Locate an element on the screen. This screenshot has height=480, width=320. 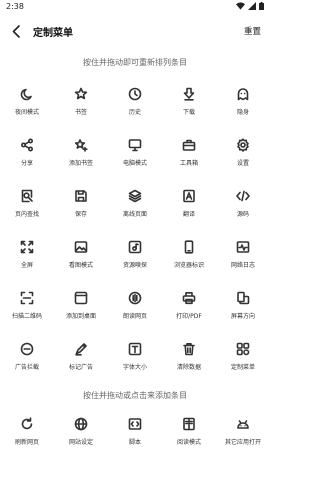
menu-item-refresh: 刷新网页 is located at coordinates (27, 439).